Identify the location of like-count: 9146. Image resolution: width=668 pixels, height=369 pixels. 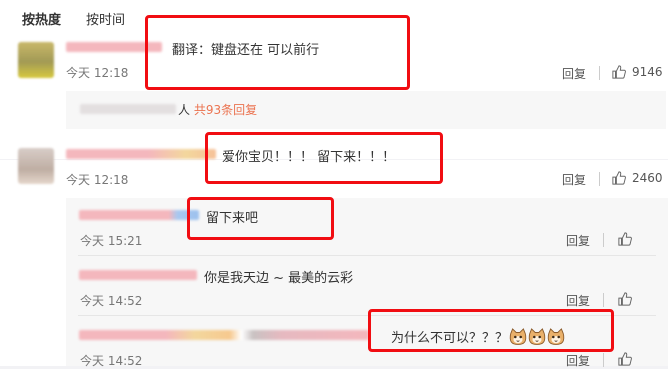
(647, 72).